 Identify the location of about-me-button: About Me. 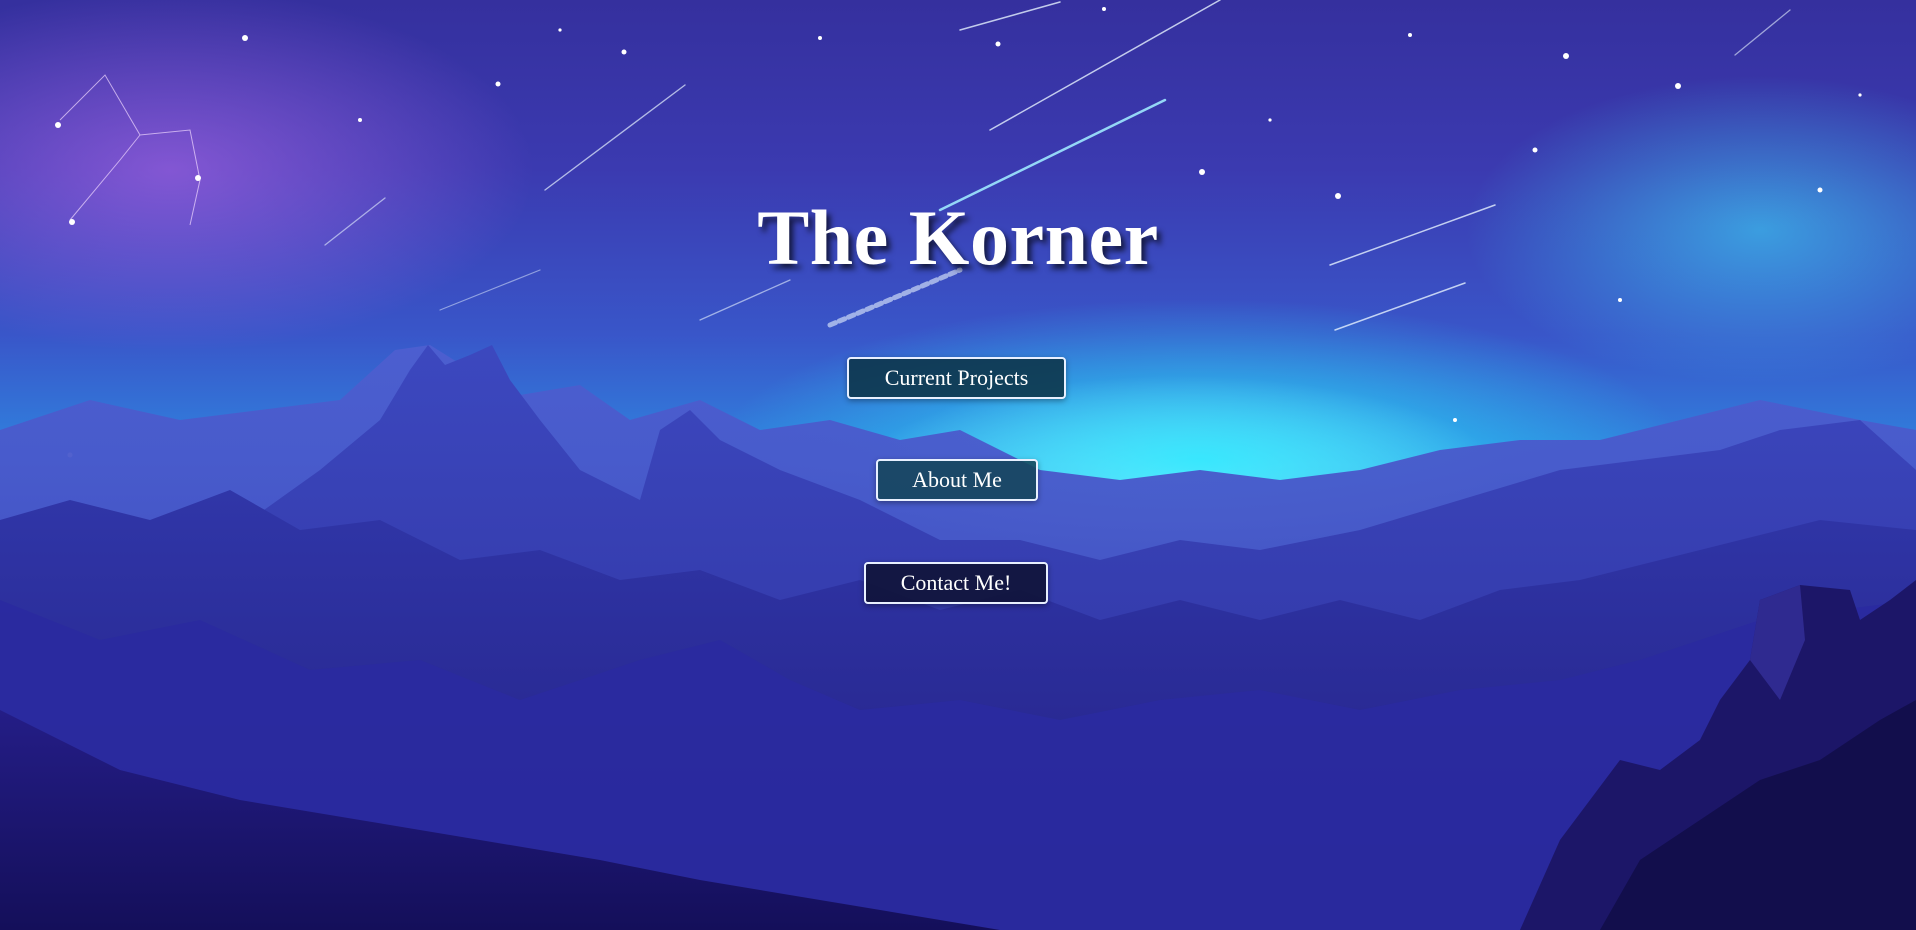
(957, 480).